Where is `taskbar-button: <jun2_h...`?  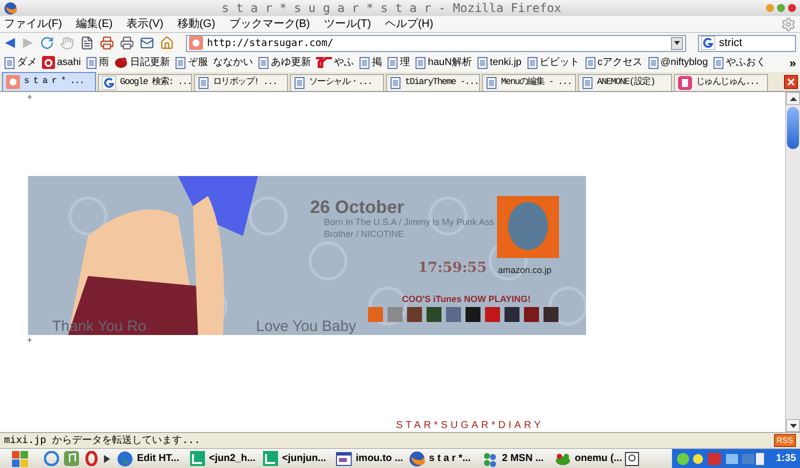
taskbar-button: <jun2_h... is located at coordinates (223, 458).